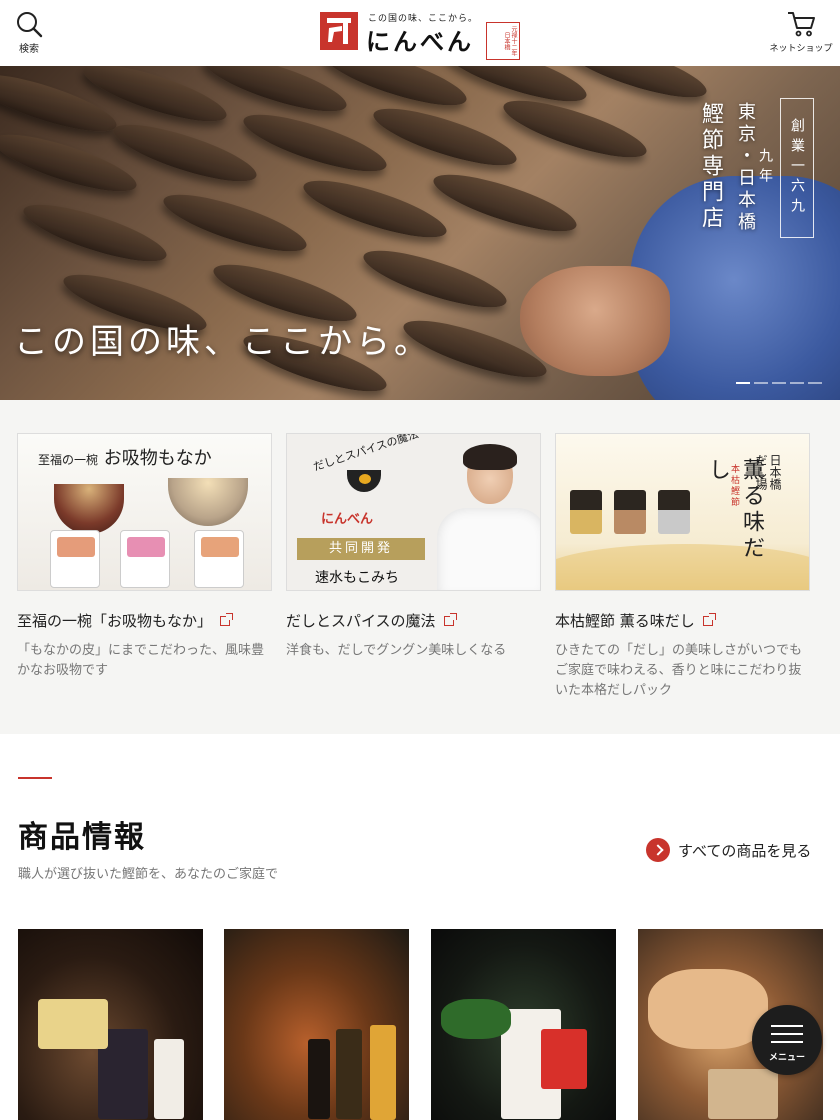 The width and height of the screenshot is (840, 1120). I want to click on search-label: 検索, so click(29, 49).